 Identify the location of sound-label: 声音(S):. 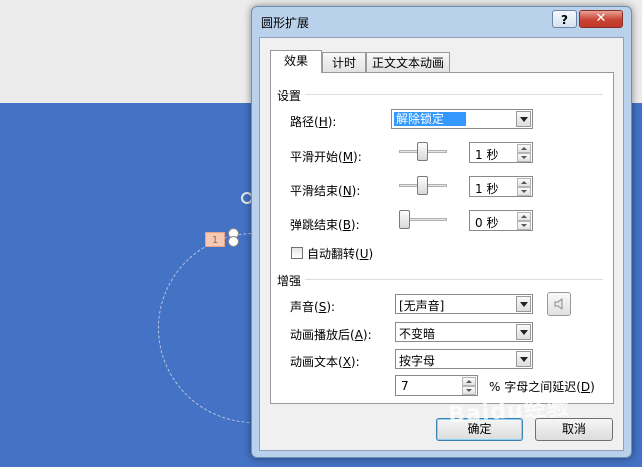
(313, 307).